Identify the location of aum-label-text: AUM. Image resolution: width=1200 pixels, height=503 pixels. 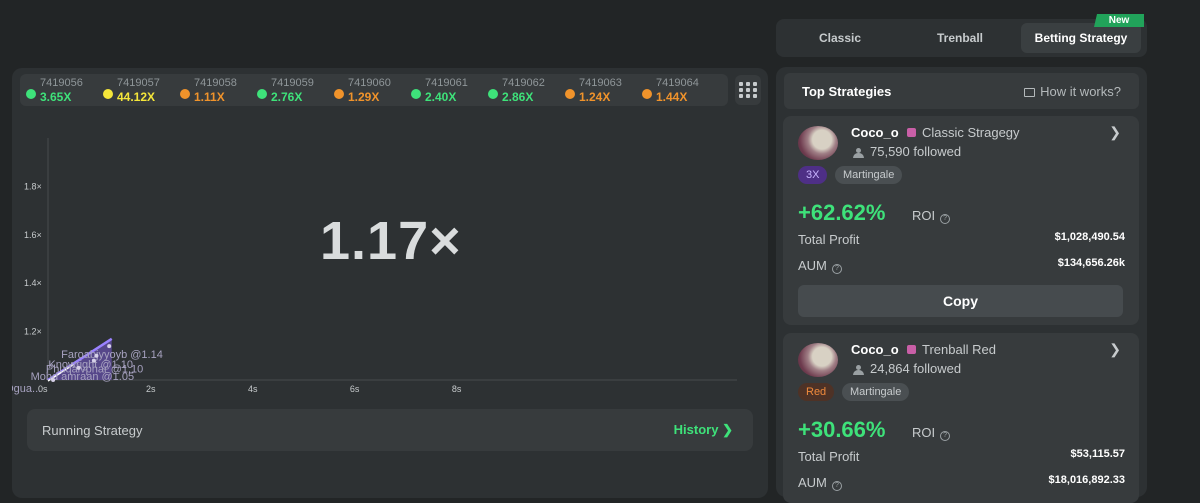
(812, 265).